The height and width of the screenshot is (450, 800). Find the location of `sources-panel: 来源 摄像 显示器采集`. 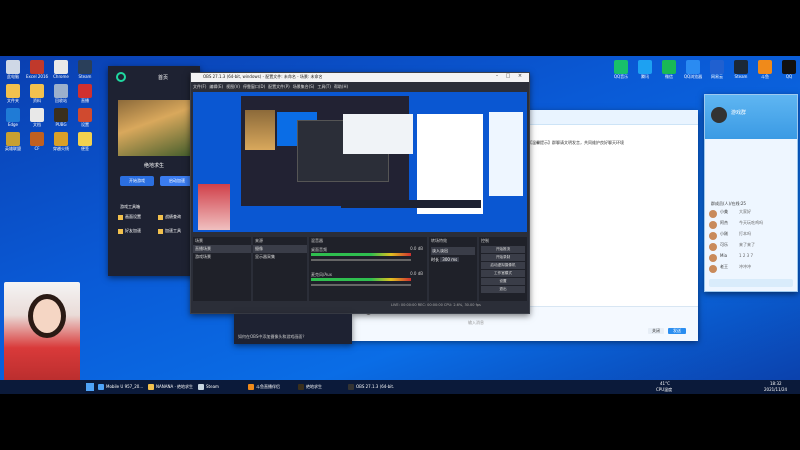

sources-panel: 来源 摄像 显示器采集 is located at coordinates (280, 269).